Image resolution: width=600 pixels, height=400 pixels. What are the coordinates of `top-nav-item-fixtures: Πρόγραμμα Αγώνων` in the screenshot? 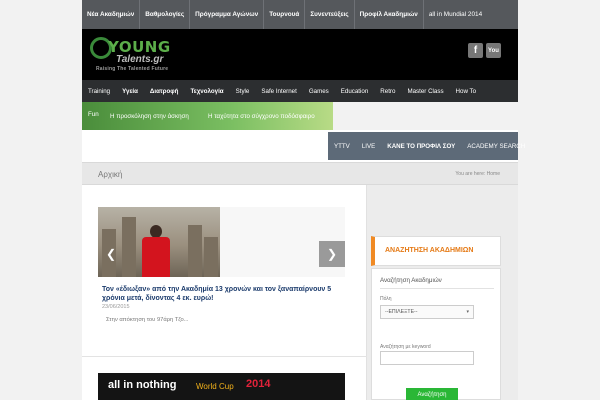 It's located at (227, 14).